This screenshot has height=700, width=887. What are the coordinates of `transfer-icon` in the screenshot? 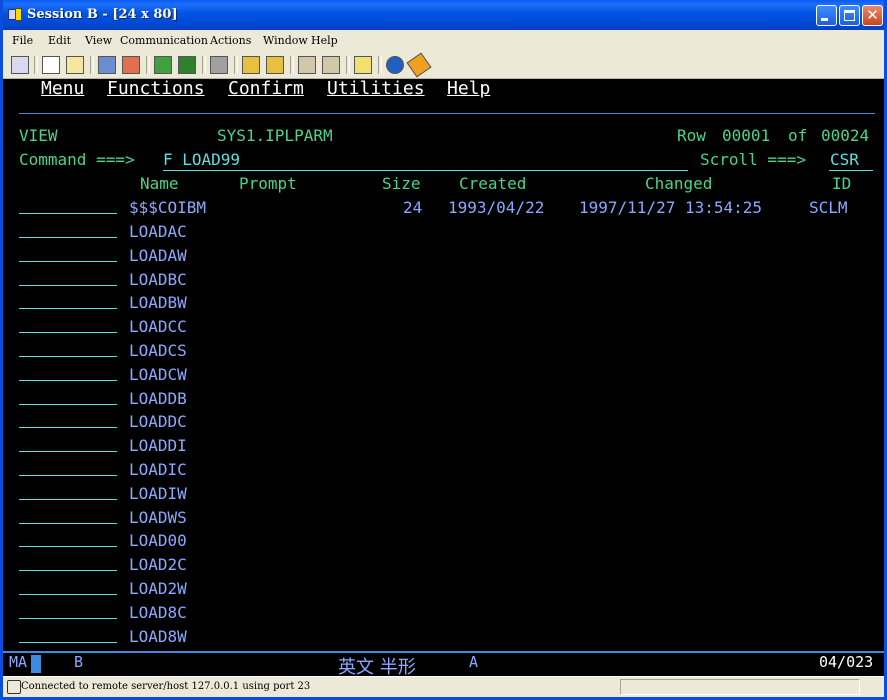 It's located at (107, 65).